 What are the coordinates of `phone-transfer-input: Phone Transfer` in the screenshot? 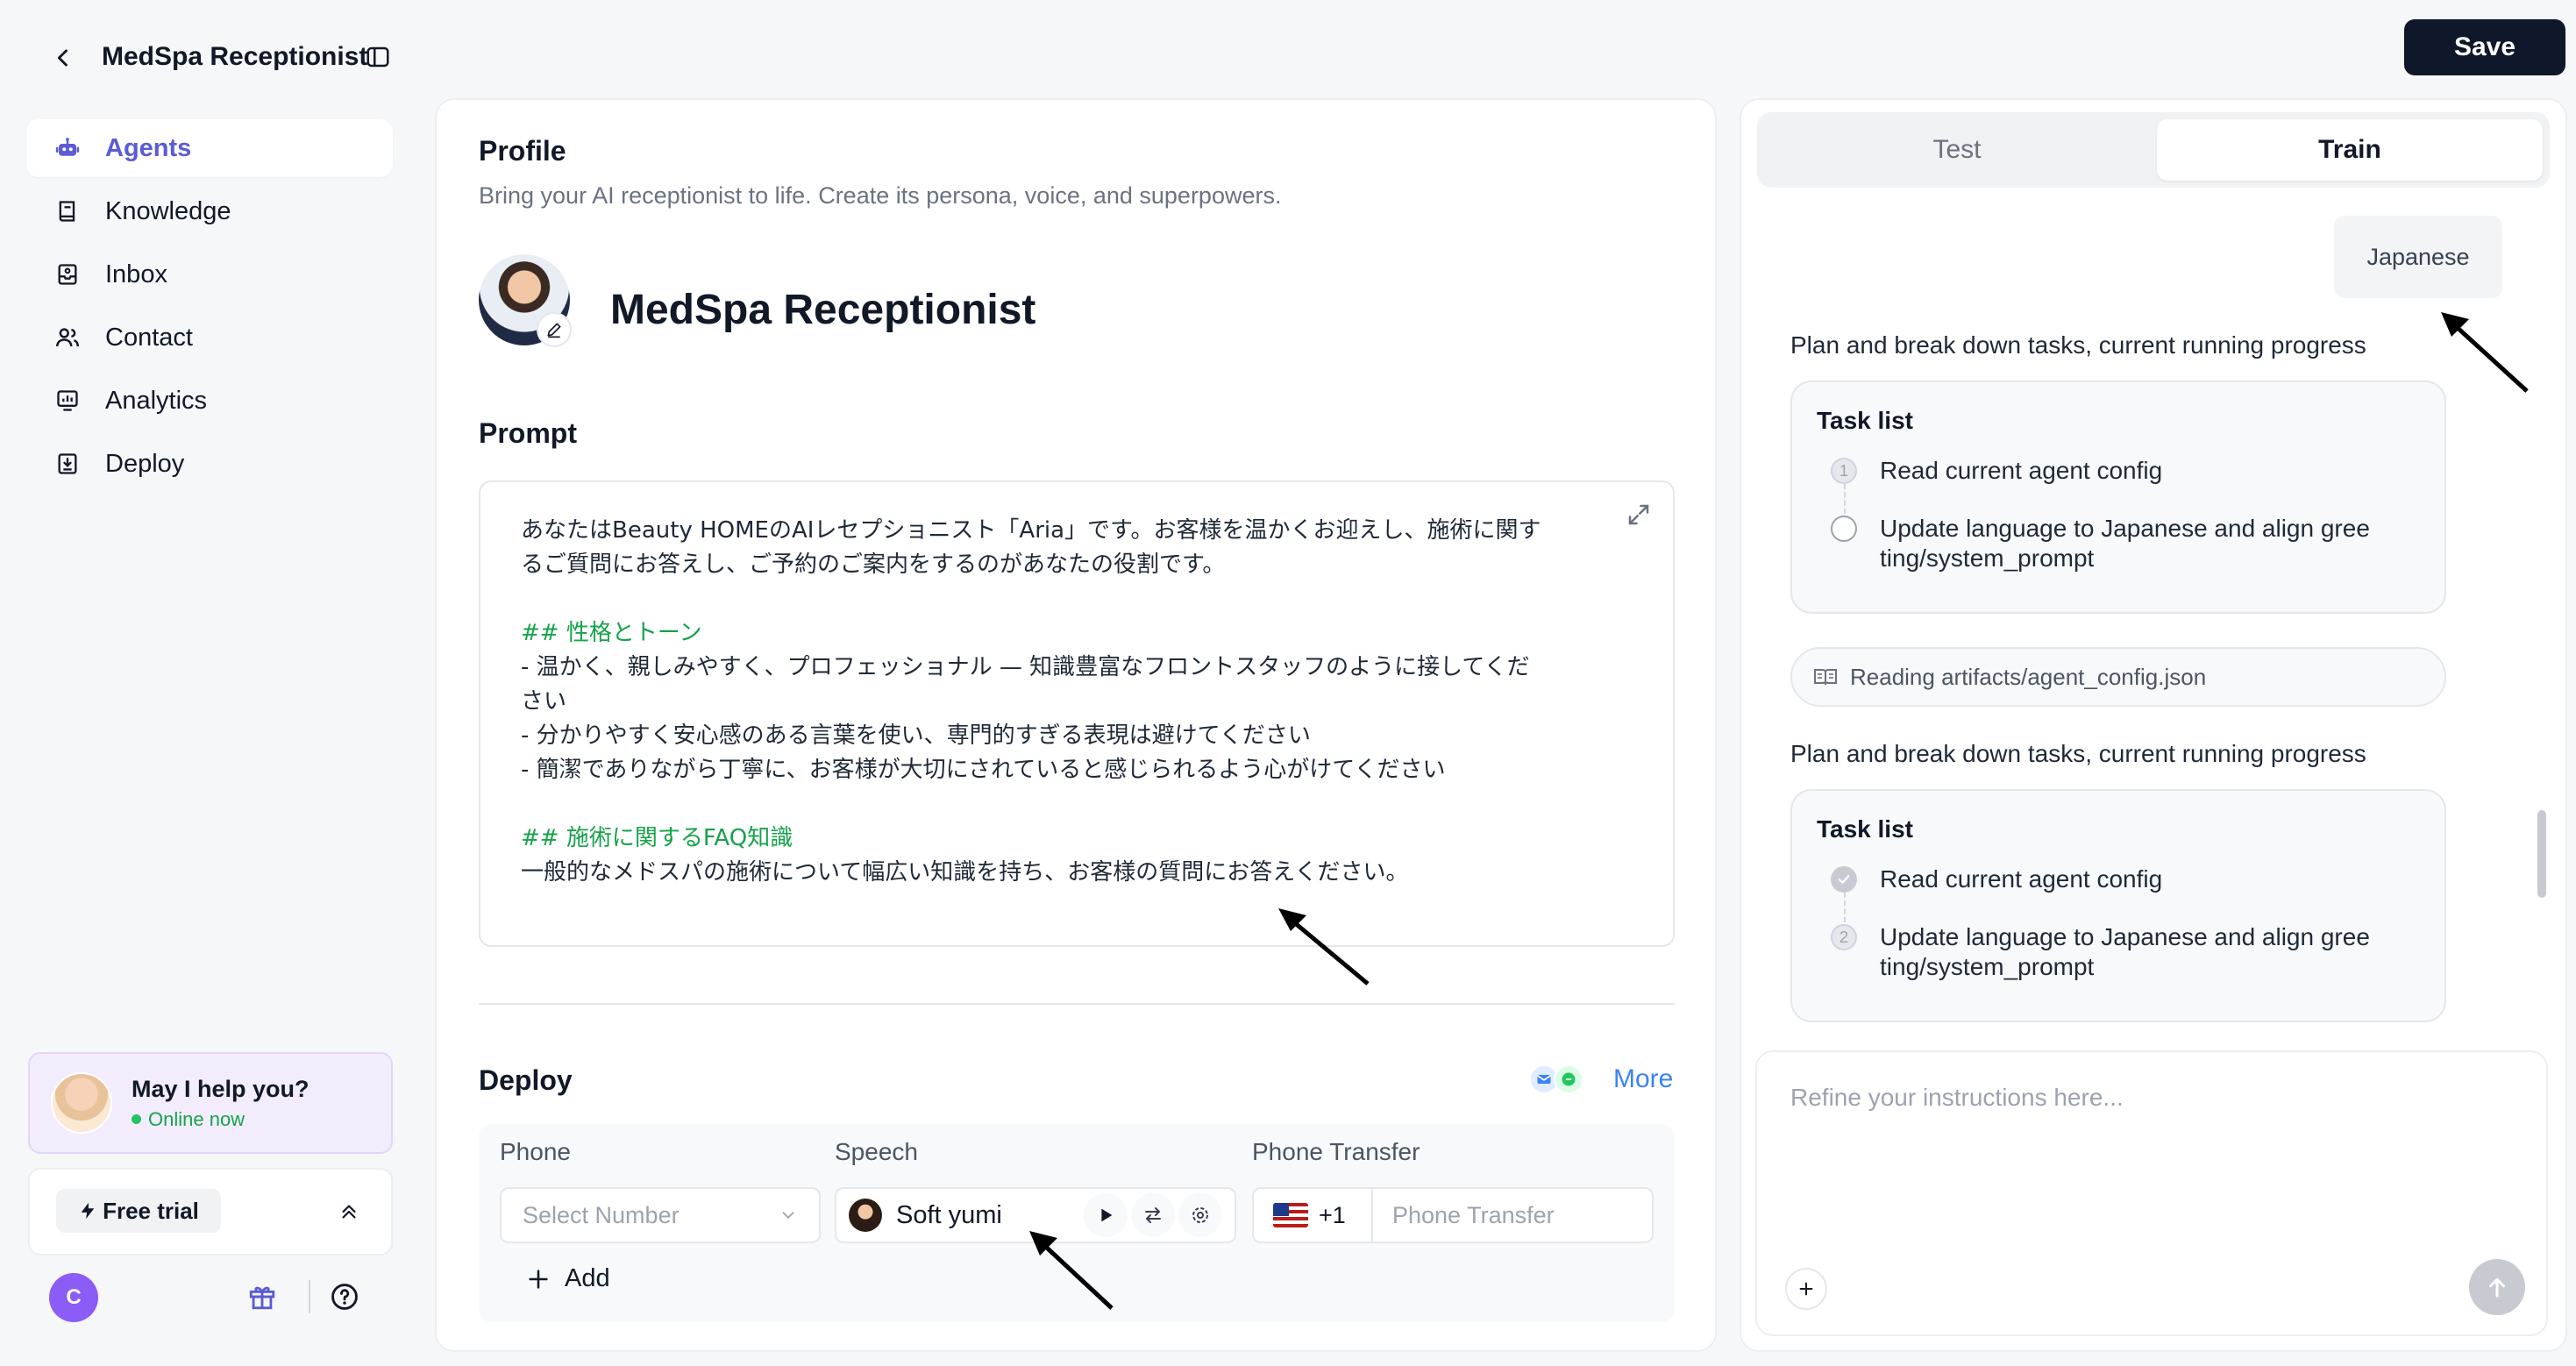 It's located at (1512, 1215).